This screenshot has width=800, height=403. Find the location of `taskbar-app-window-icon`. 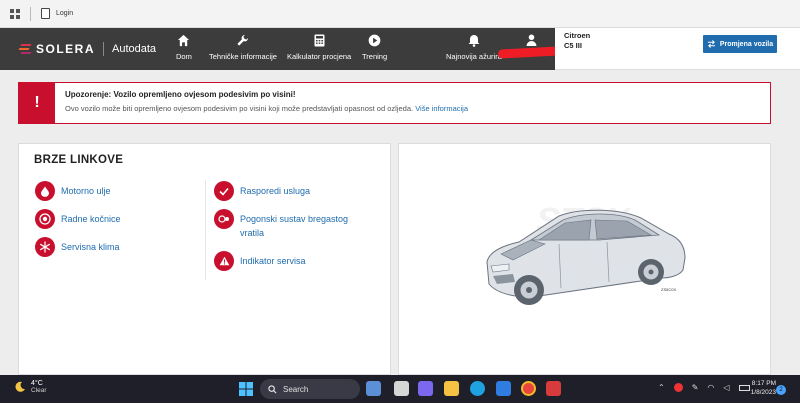

taskbar-app-window-icon is located at coordinates (401, 388).